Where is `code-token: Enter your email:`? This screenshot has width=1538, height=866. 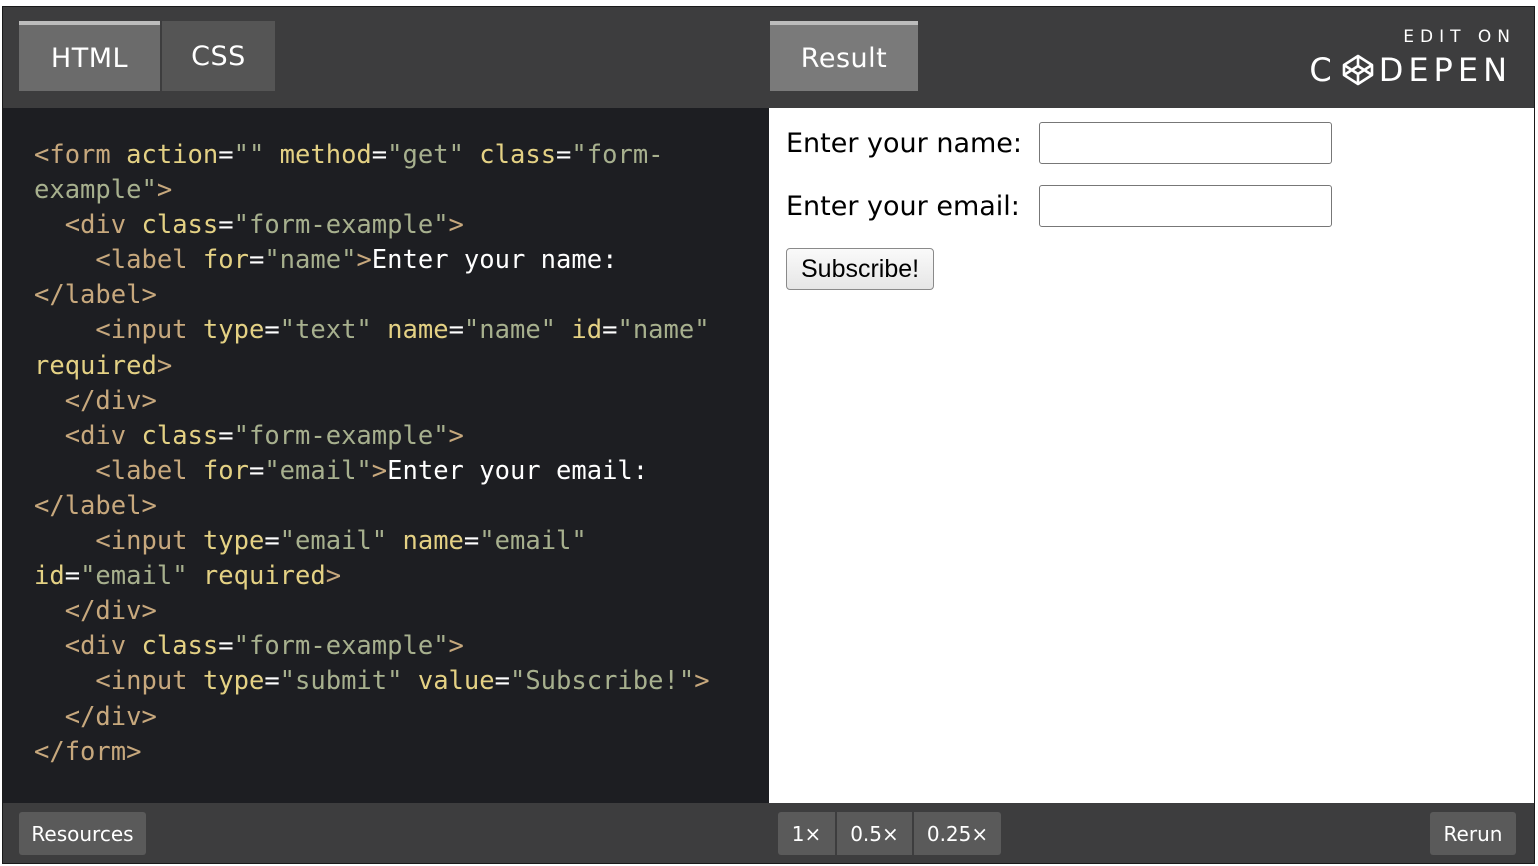
code-token: Enter your email: is located at coordinates (518, 470).